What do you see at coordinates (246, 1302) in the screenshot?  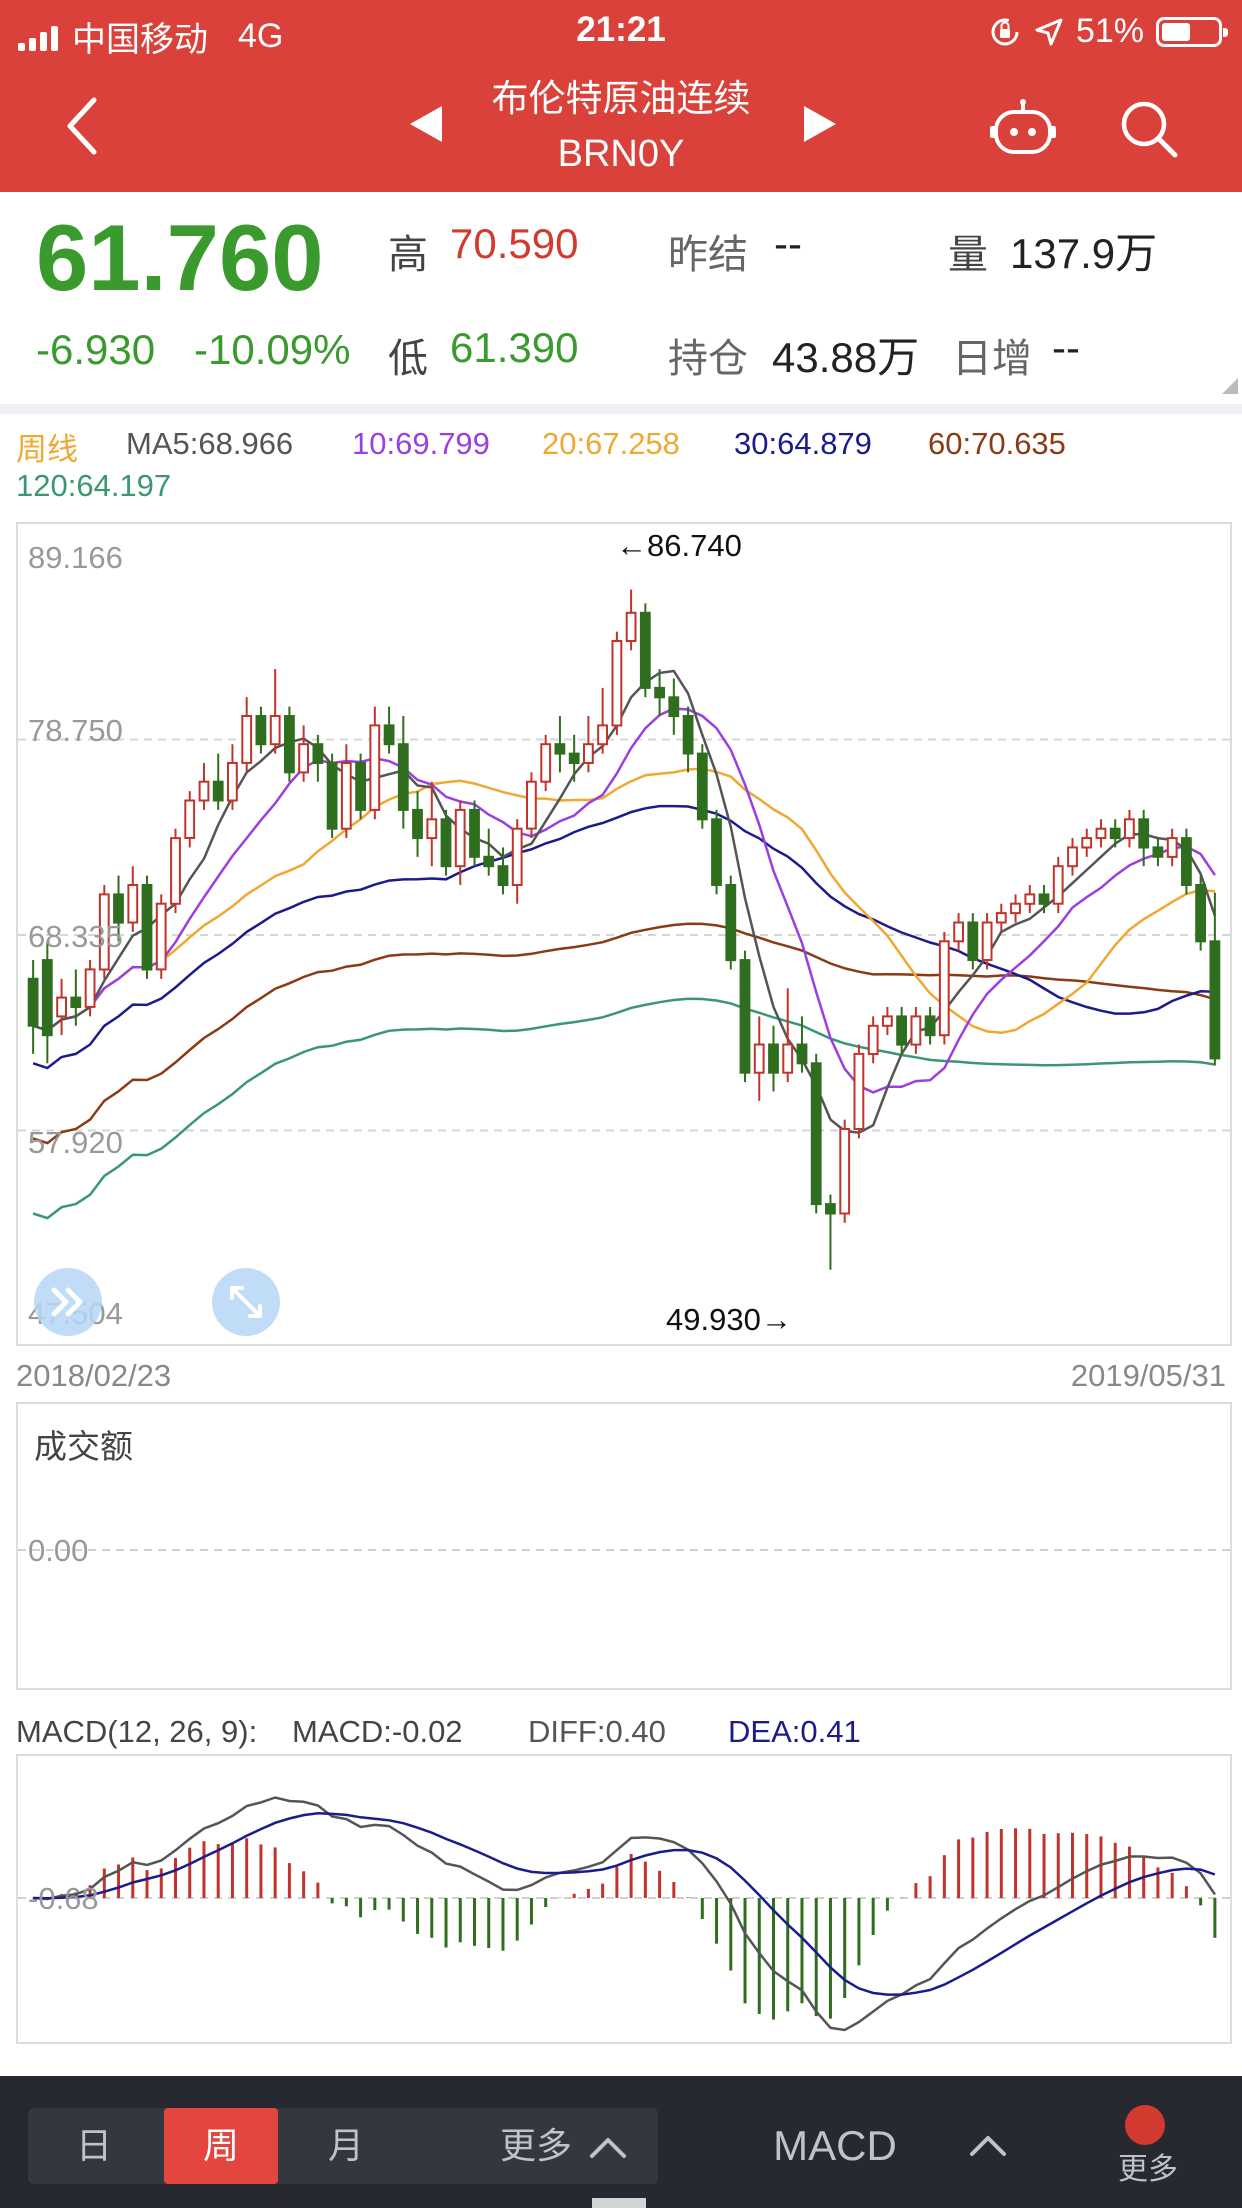 I see `fullscreen-icon` at bounding box center [246, 1302].